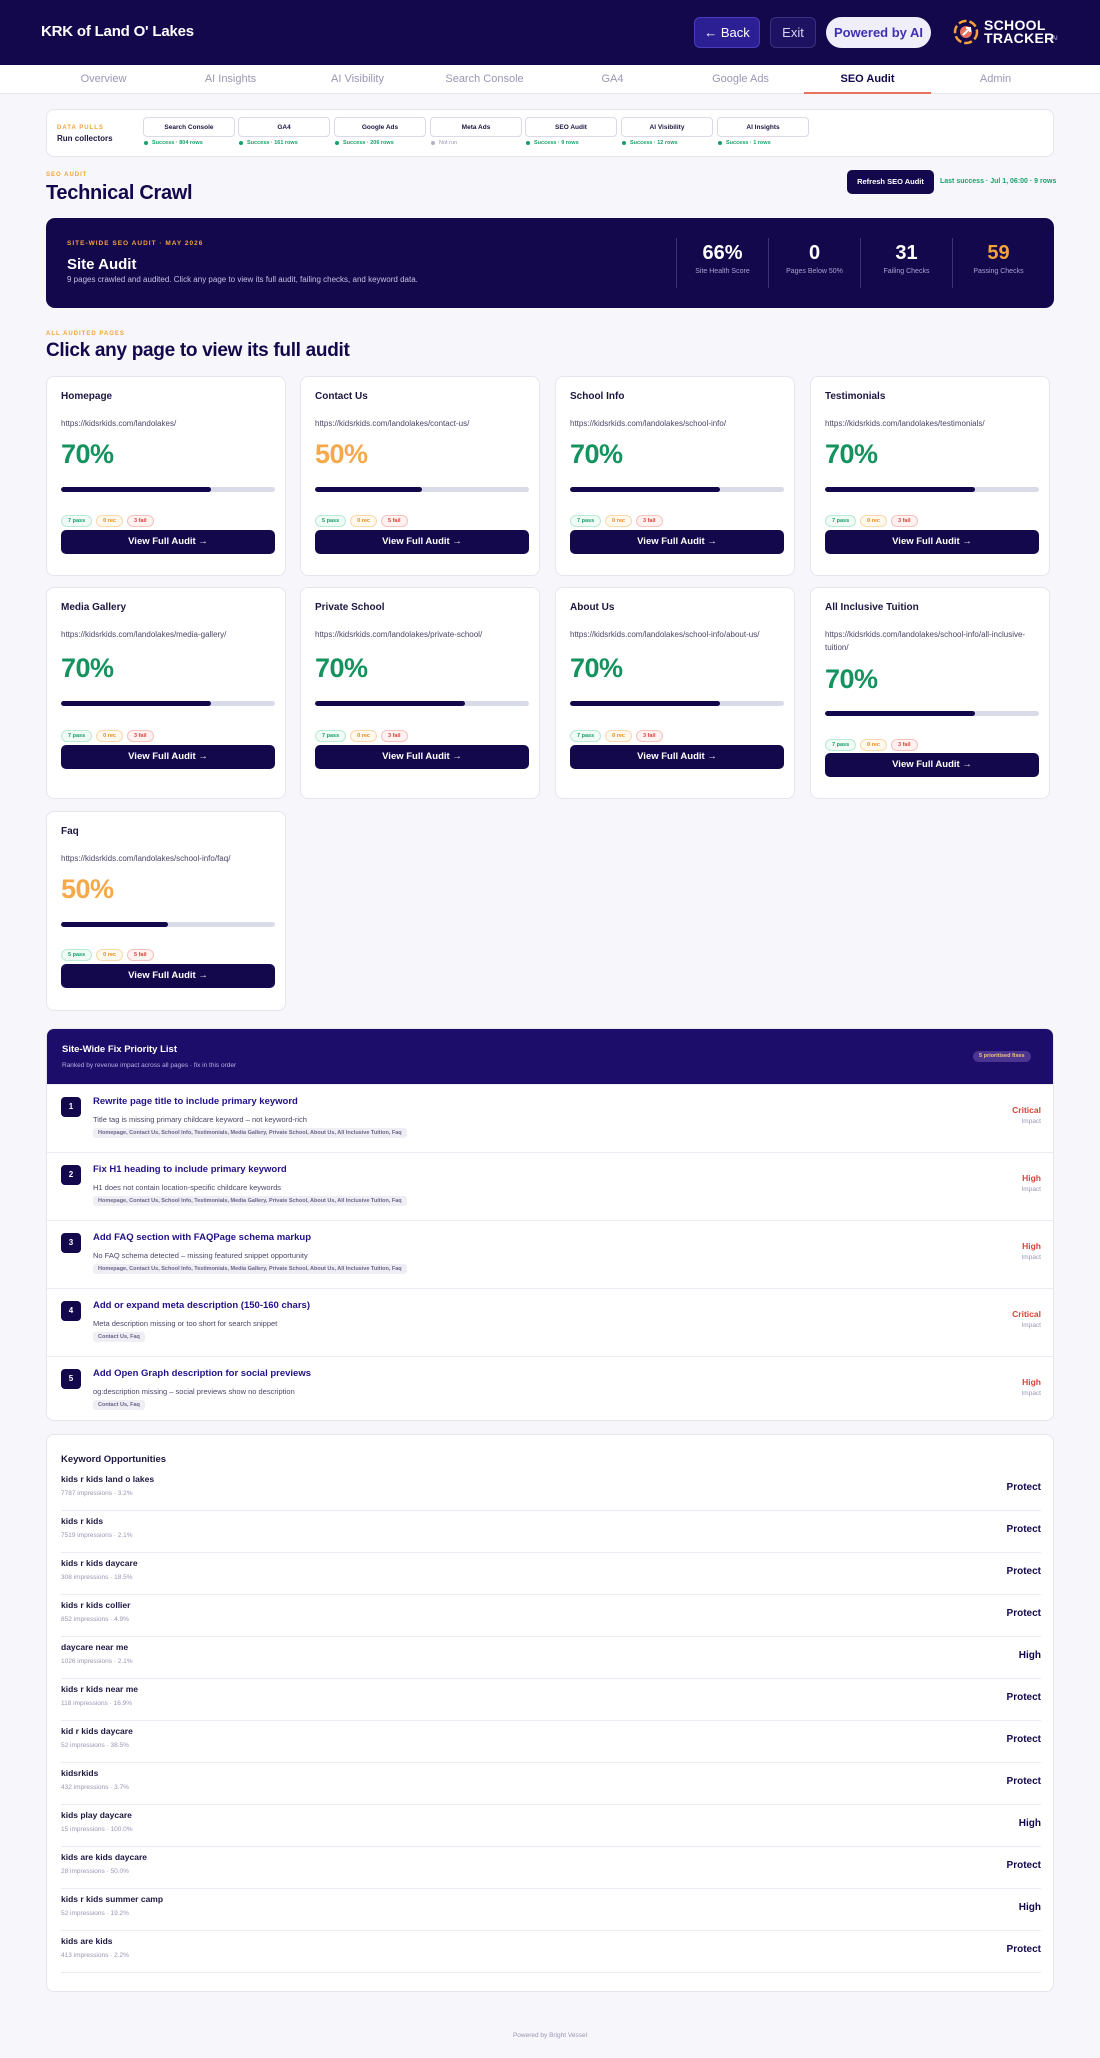 The height and width of the screenshot is (2058, 1100). I want to click on collector-seo-audit-button: SEO Audit, so click(571, 127).